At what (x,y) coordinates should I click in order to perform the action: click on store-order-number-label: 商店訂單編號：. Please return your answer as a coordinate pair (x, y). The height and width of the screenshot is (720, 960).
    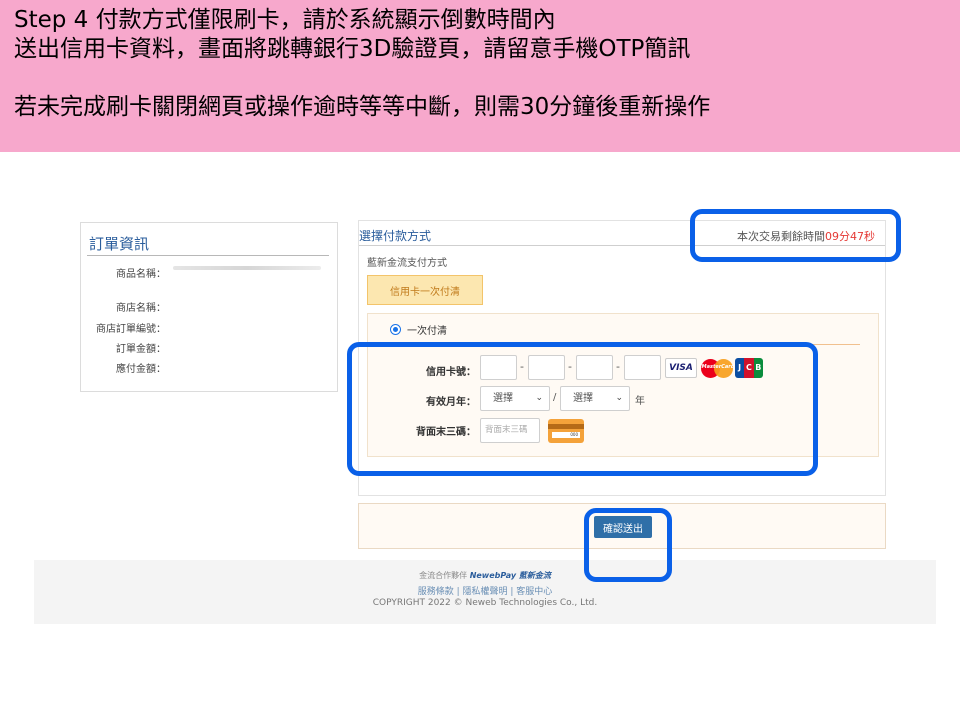
    Looking at the image, I should click on (131, 329).